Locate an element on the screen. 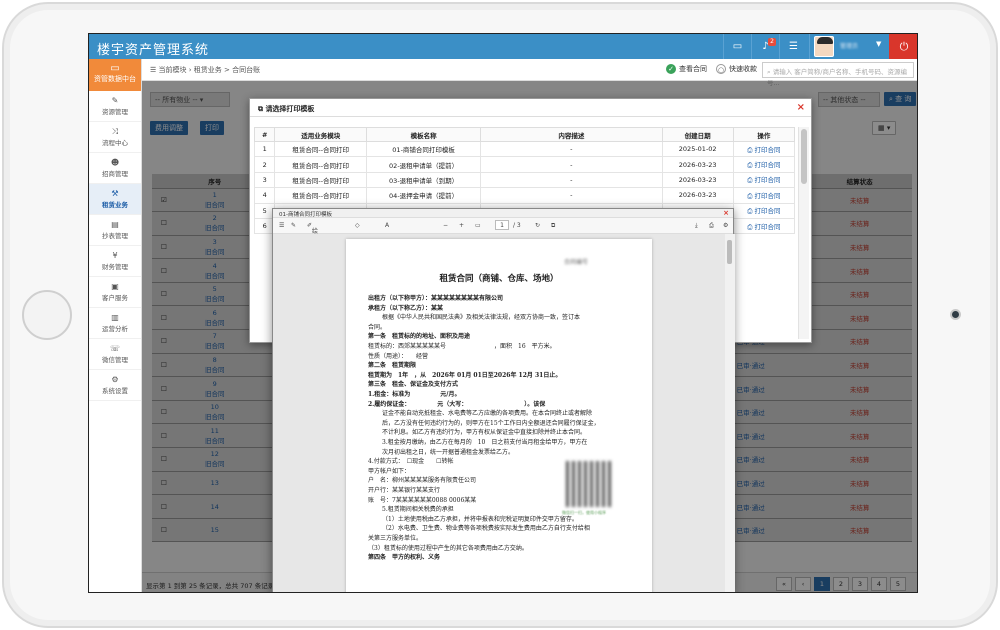  pdf-close-icon: × is located at coordinates (726, 213).